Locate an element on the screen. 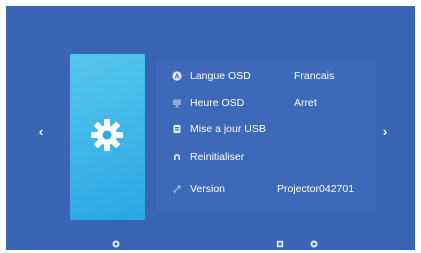 This screenshot has height=253, width=421. display-time-icon is located at coordinates (176, 103).